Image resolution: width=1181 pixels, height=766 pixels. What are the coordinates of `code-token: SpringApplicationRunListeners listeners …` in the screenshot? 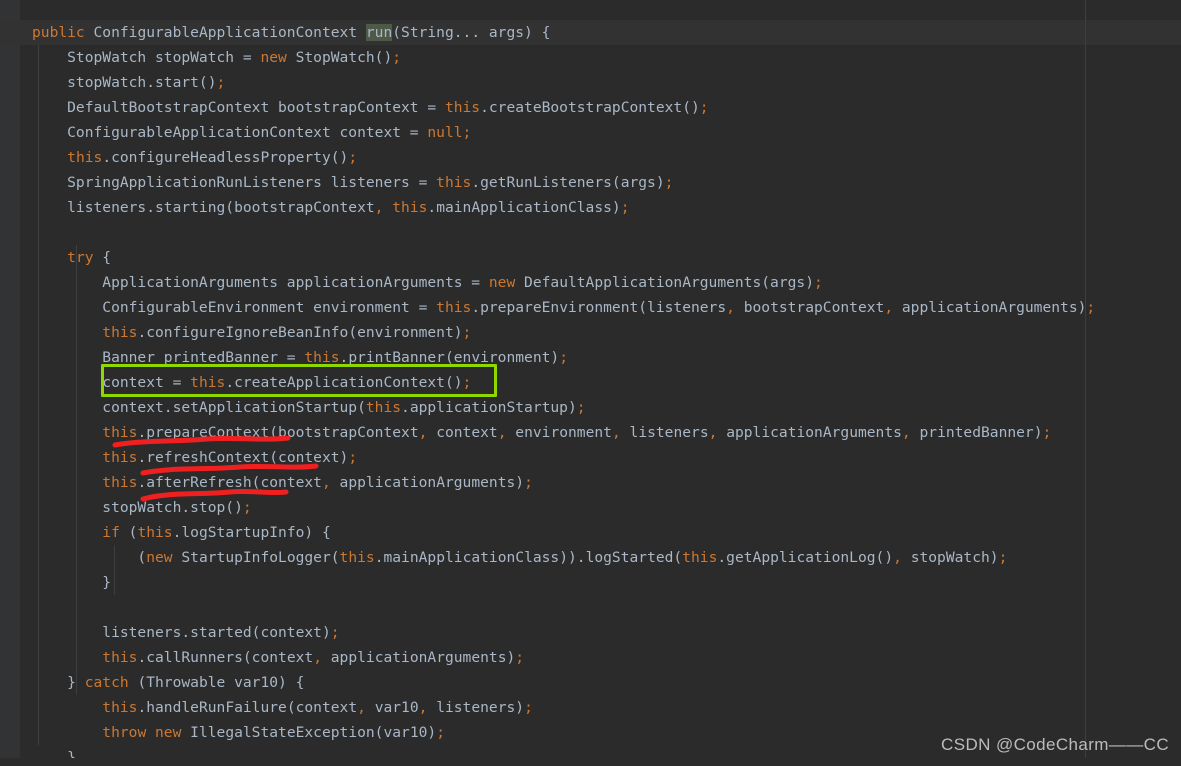 It's located at (234, 182).